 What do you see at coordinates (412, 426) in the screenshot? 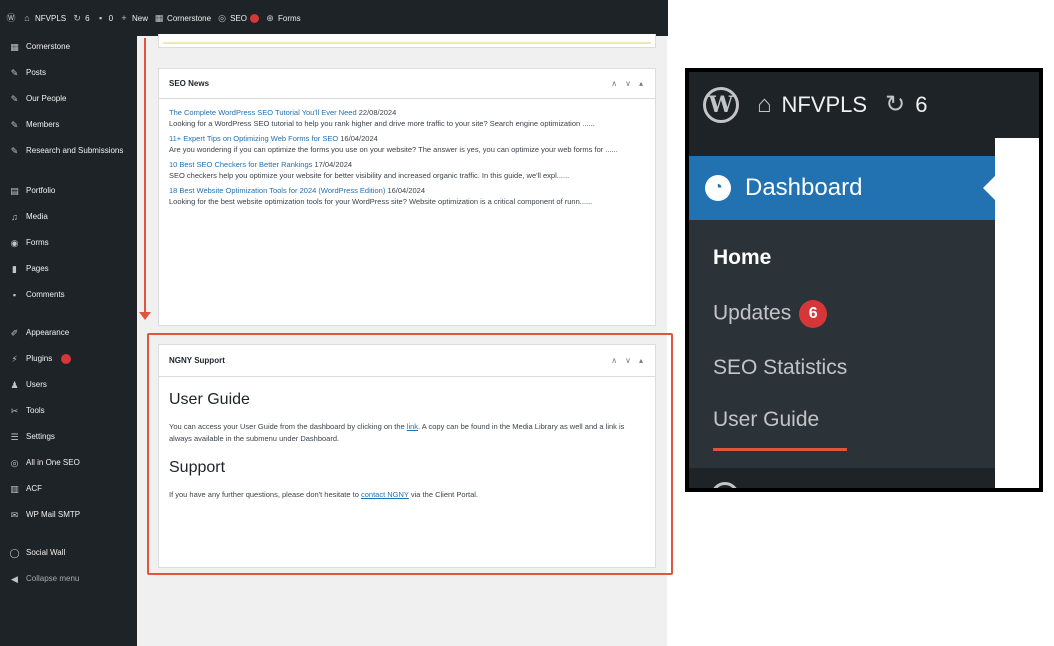
I see `user-guide-link: link` at bounding box center [412, 426].